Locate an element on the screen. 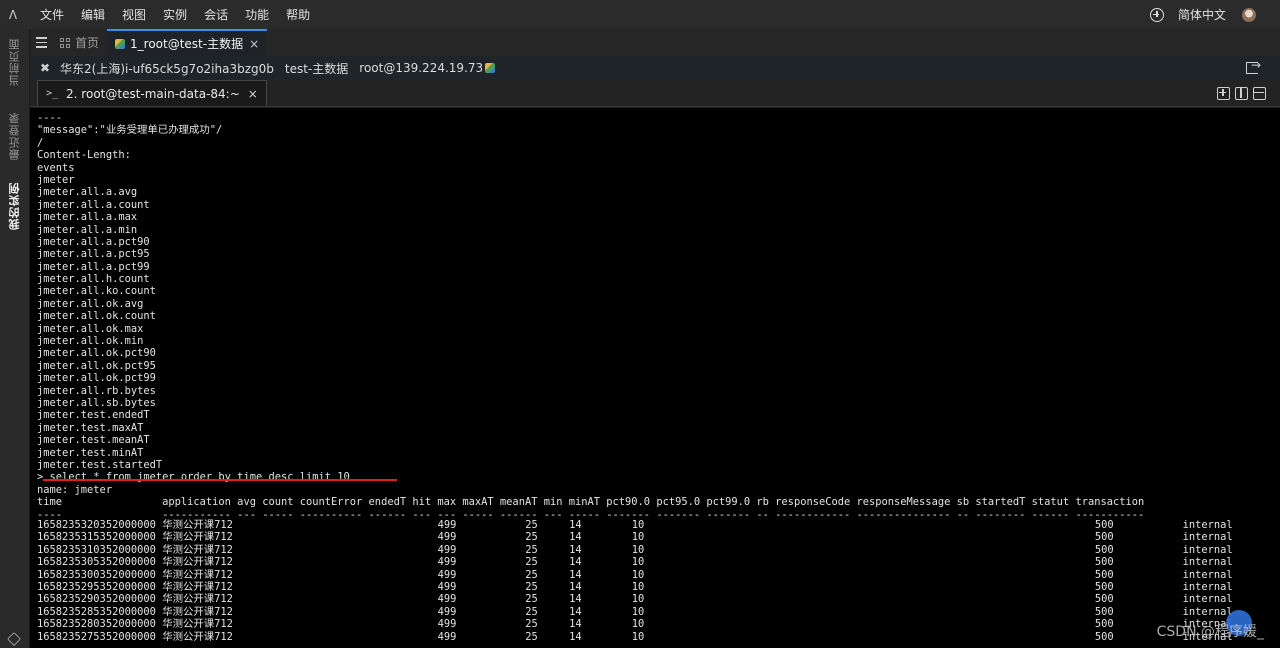  cell-time: 1658235310352000000 is located at coordinates (96, 549).